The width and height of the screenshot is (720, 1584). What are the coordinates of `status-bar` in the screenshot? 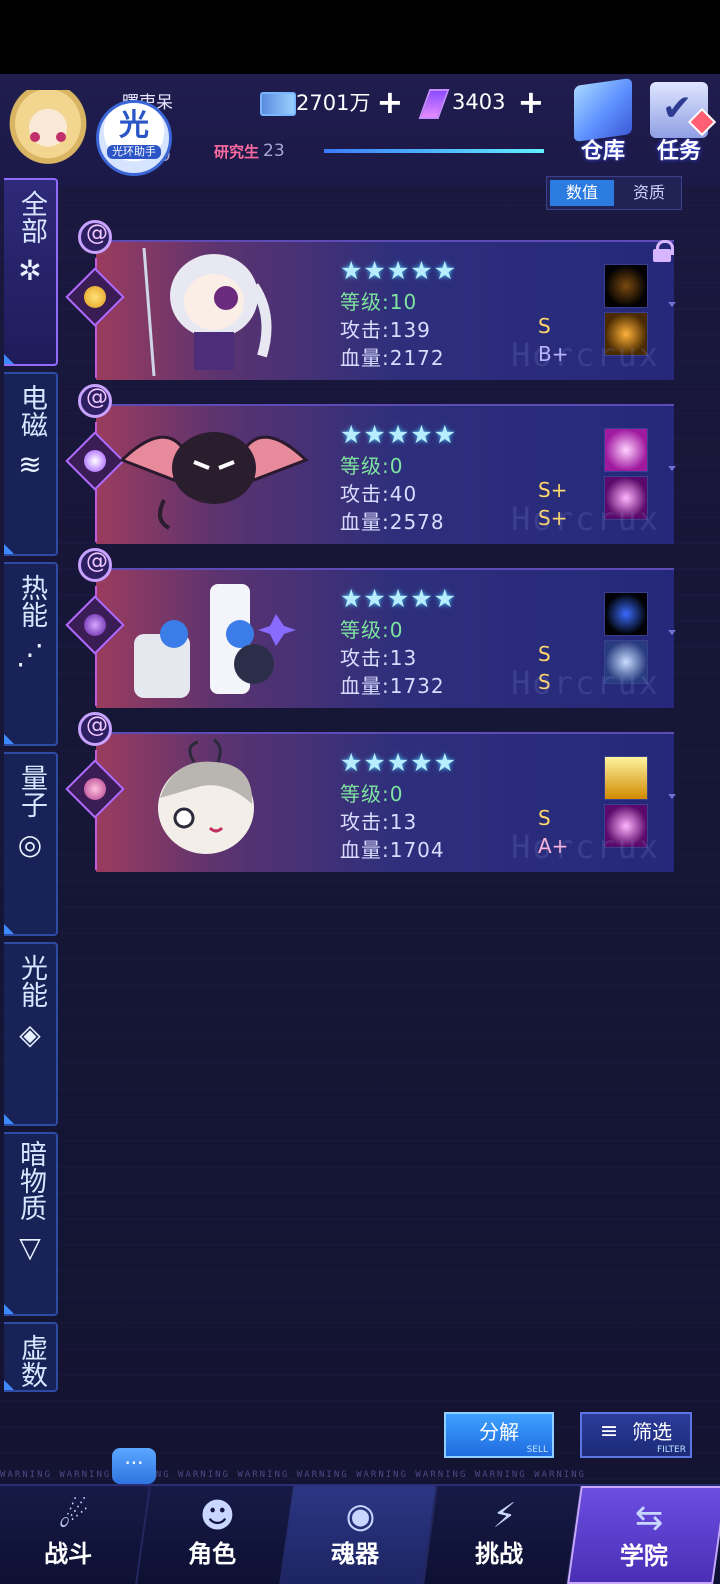 It's located at (360, 37).